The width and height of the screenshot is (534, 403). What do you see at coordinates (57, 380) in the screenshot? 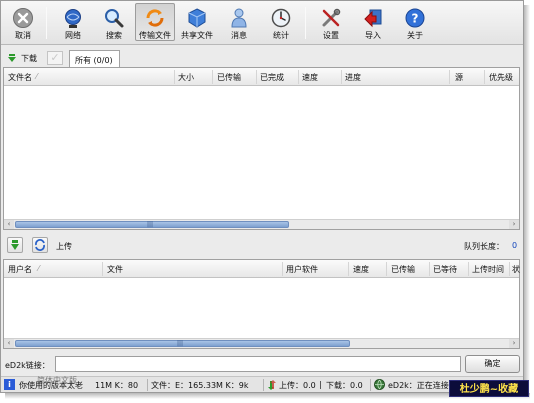
I see `overlay-edition-text: 简体中文版` at bounding box center [57, 380].